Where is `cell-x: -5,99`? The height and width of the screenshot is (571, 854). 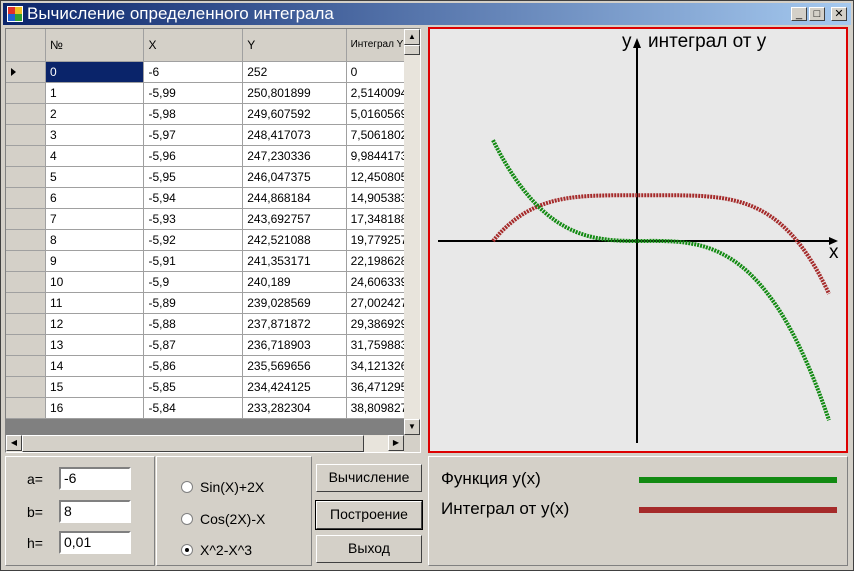 cell-x: -5,99 is located at coordinates (193, 93).